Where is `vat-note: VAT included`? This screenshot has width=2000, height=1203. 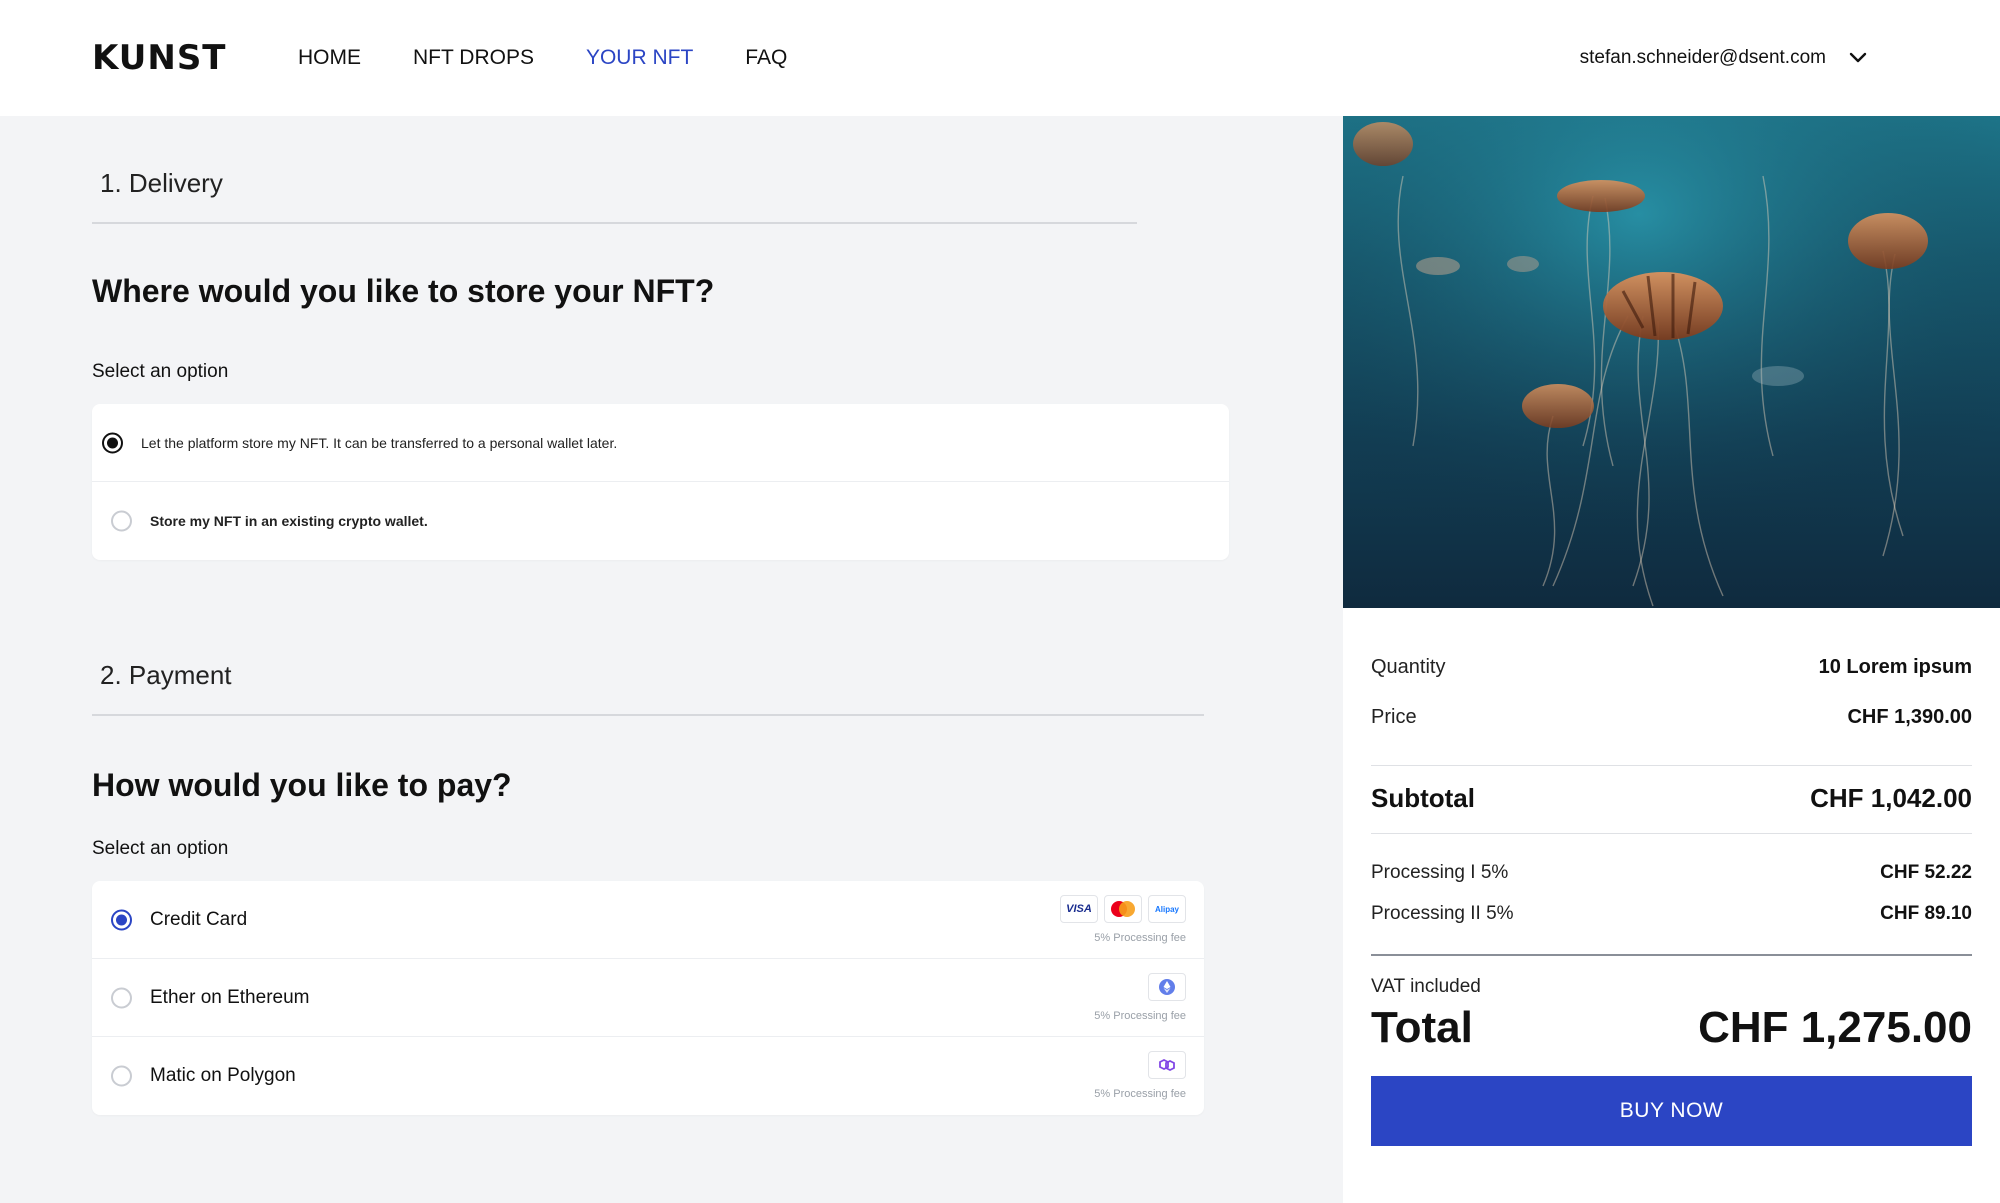
vat-note: VAT included is located at coordinates (1426, 986).